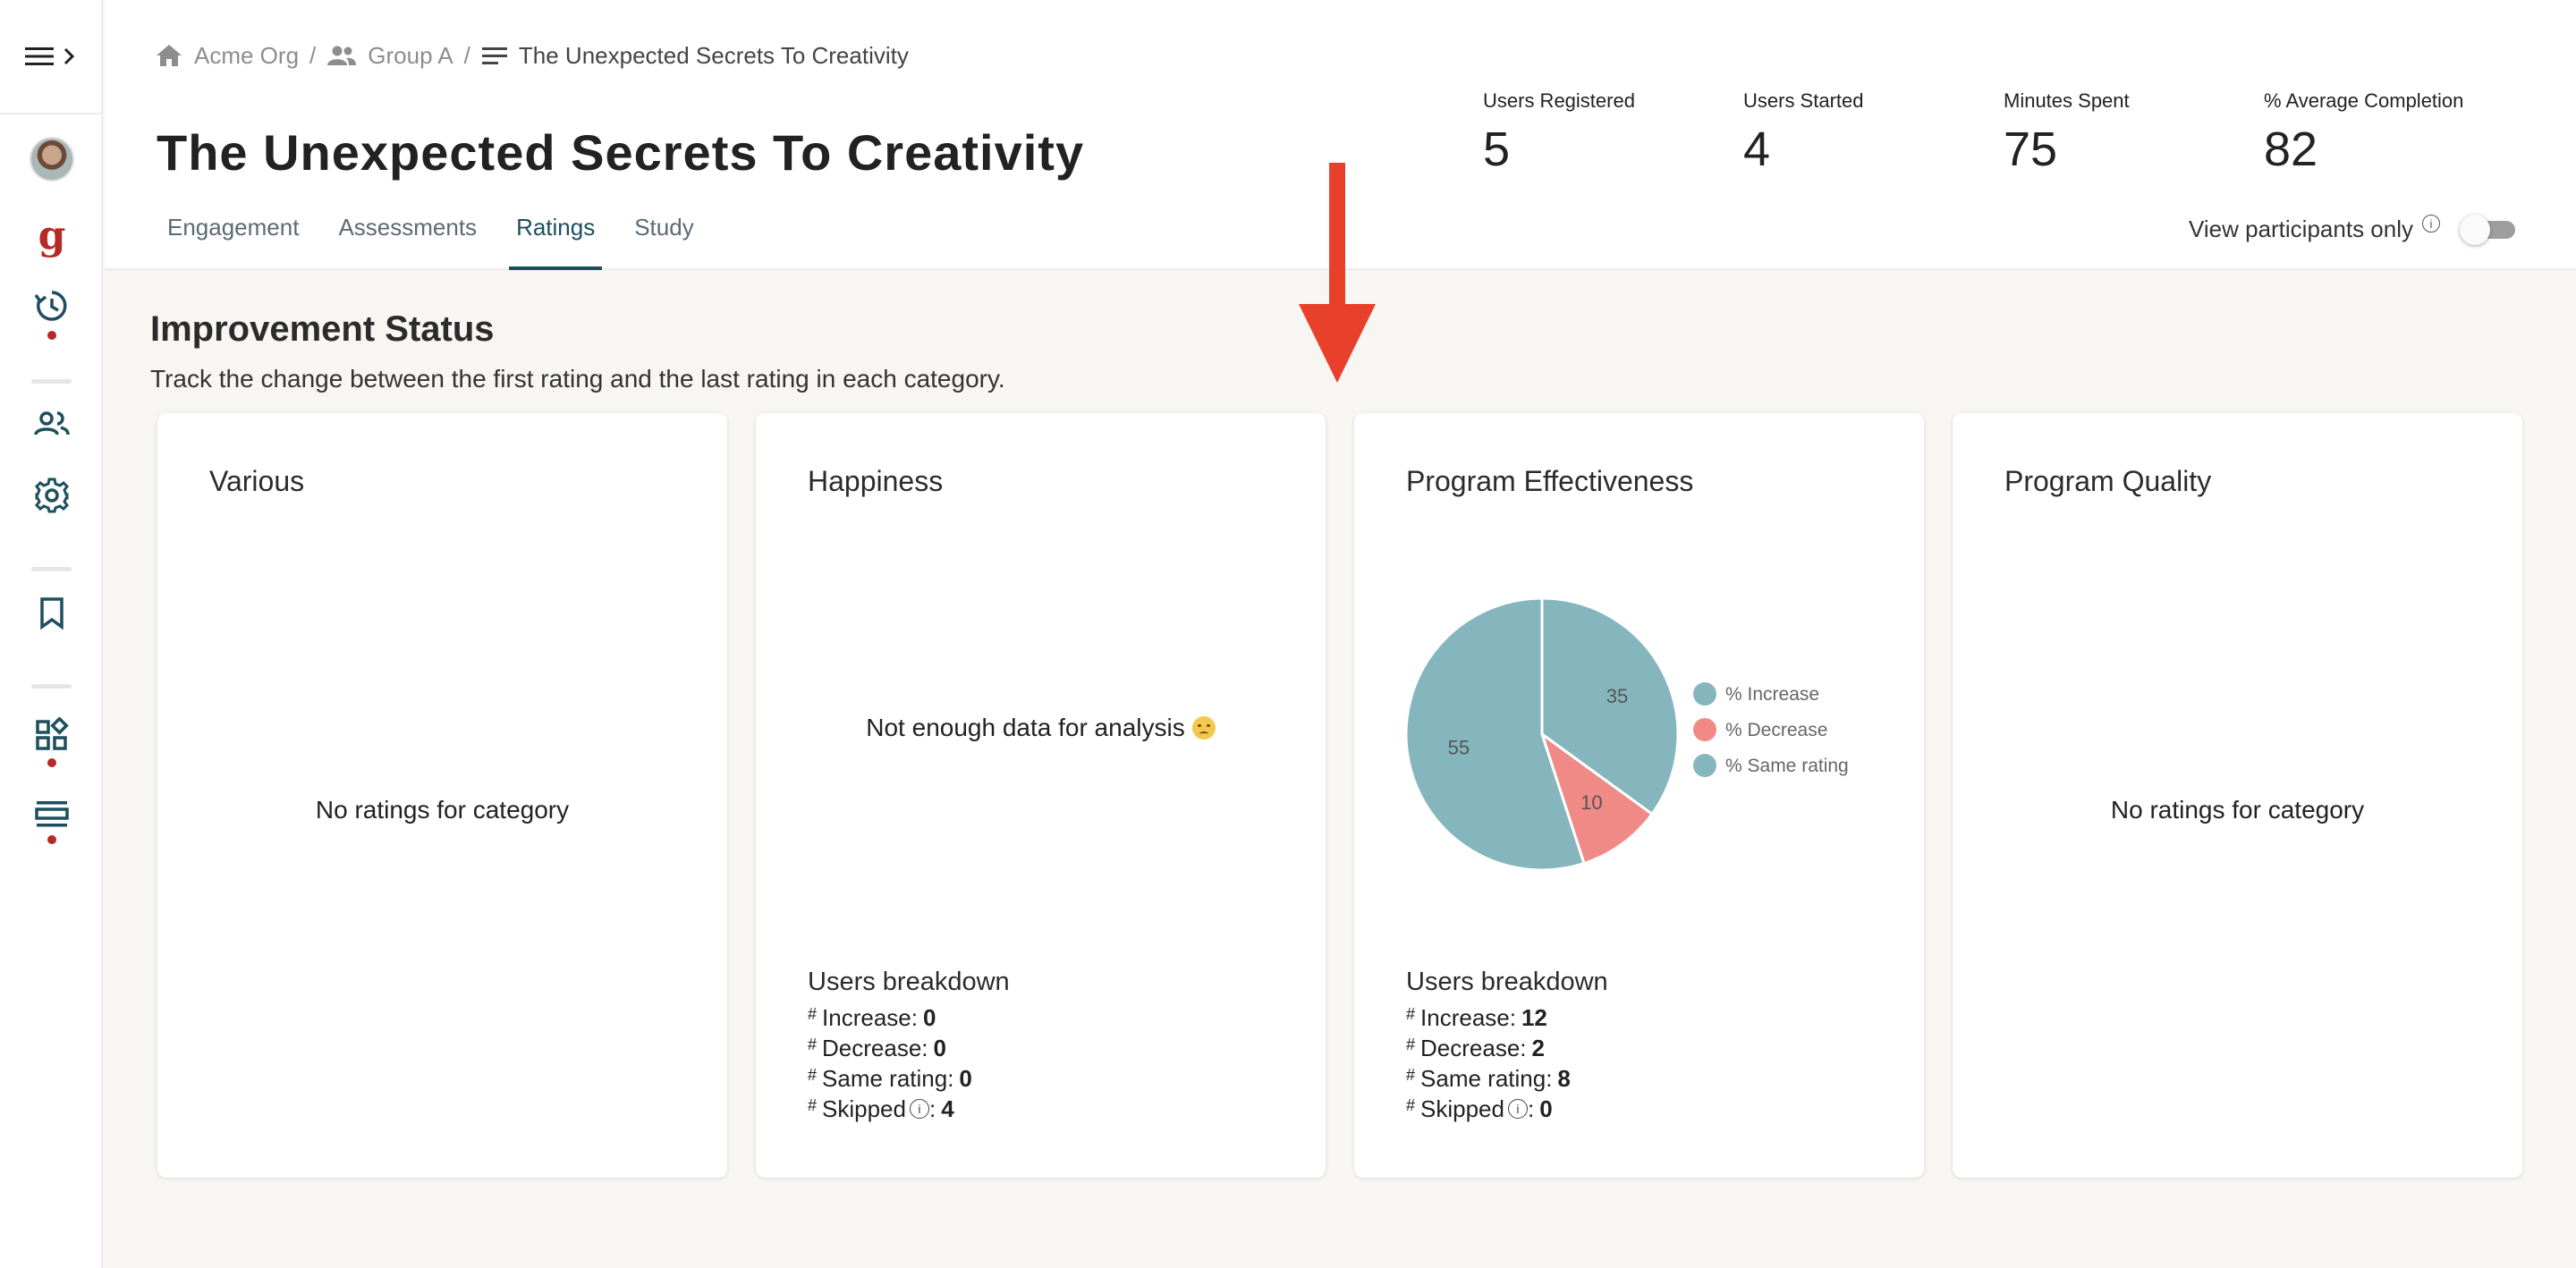  I want to click on breakdown-skipped: # Skipped i:0, so click(1479, 1108).